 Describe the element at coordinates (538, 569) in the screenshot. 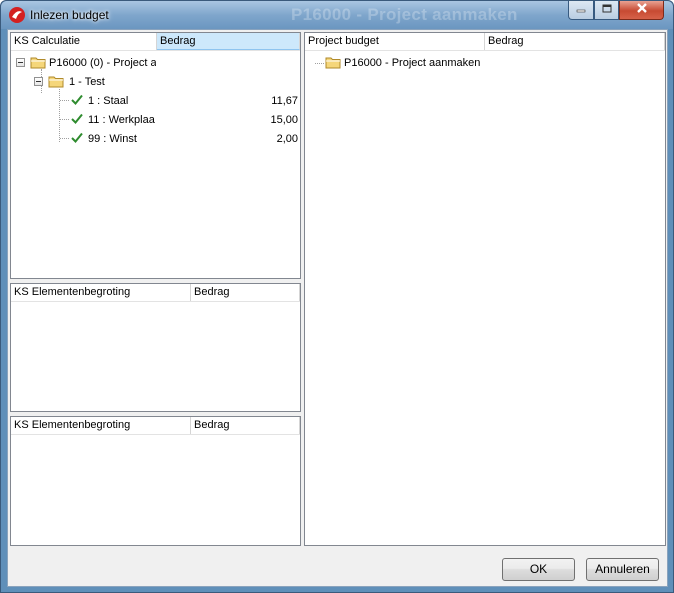

I see `ok-button: OK` at that location.